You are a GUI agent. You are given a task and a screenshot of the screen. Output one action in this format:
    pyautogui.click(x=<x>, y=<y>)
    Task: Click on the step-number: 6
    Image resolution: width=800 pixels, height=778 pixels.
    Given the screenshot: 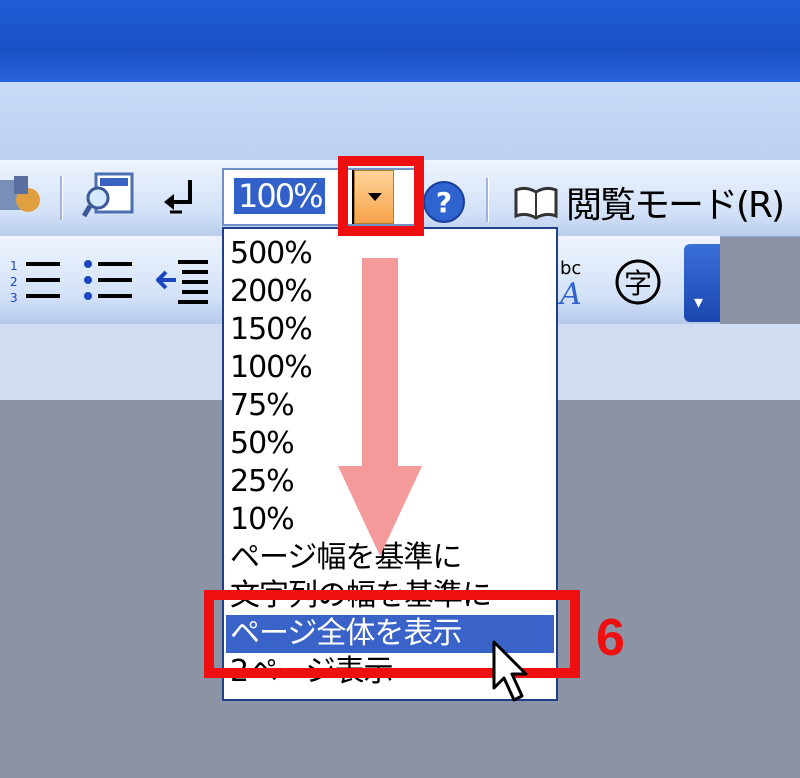 What is the action you would take?
    pyautogui.click(x=610, y=638)
    